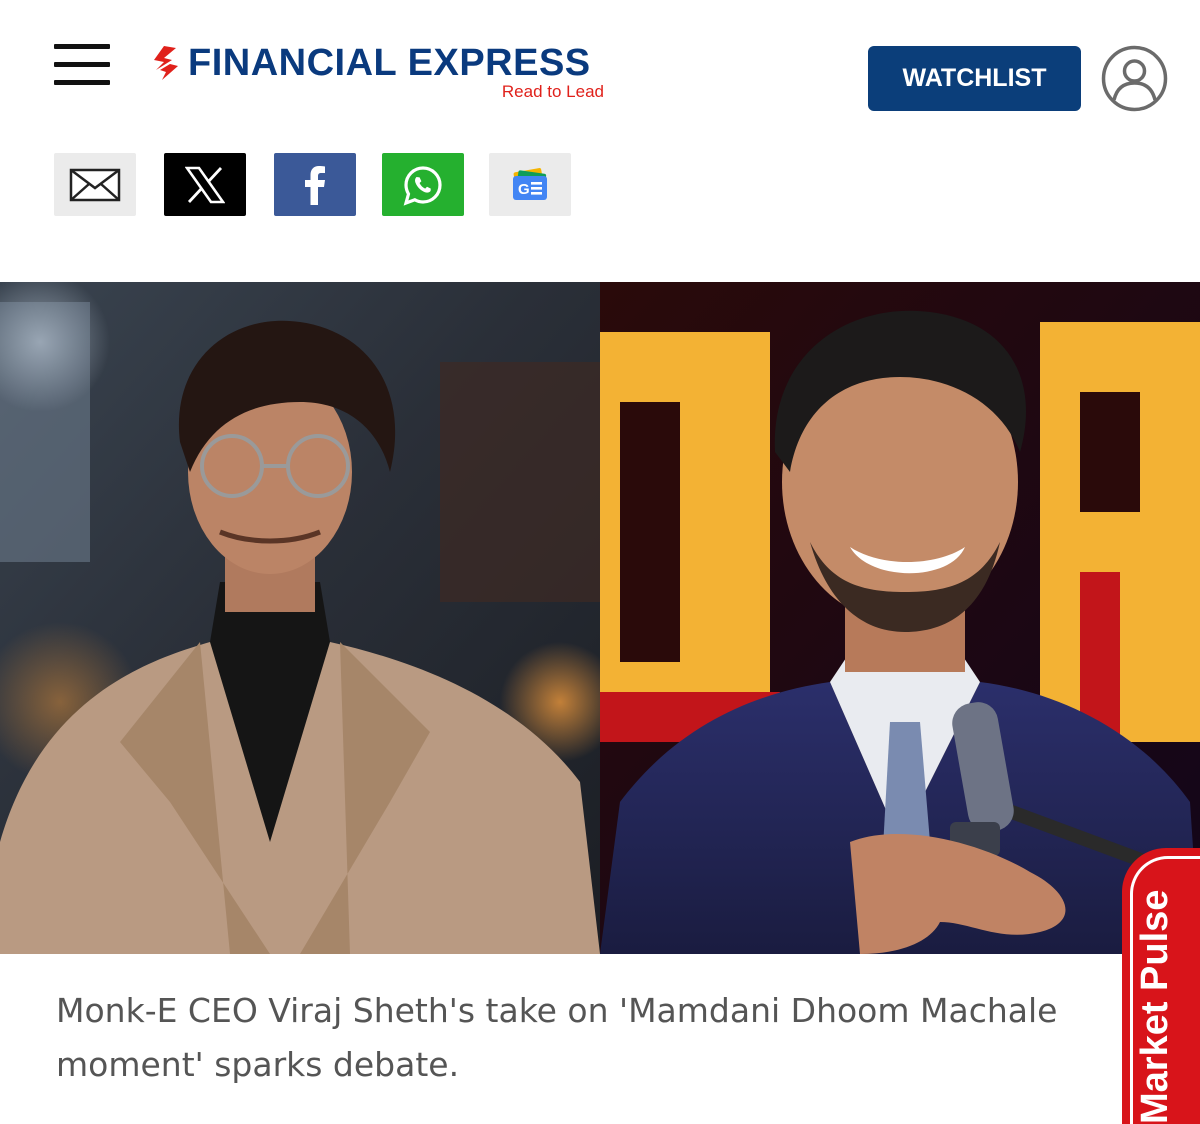 This screenshot has height=1124, width=1200. I want to click on x-icon, so click(205, 184).